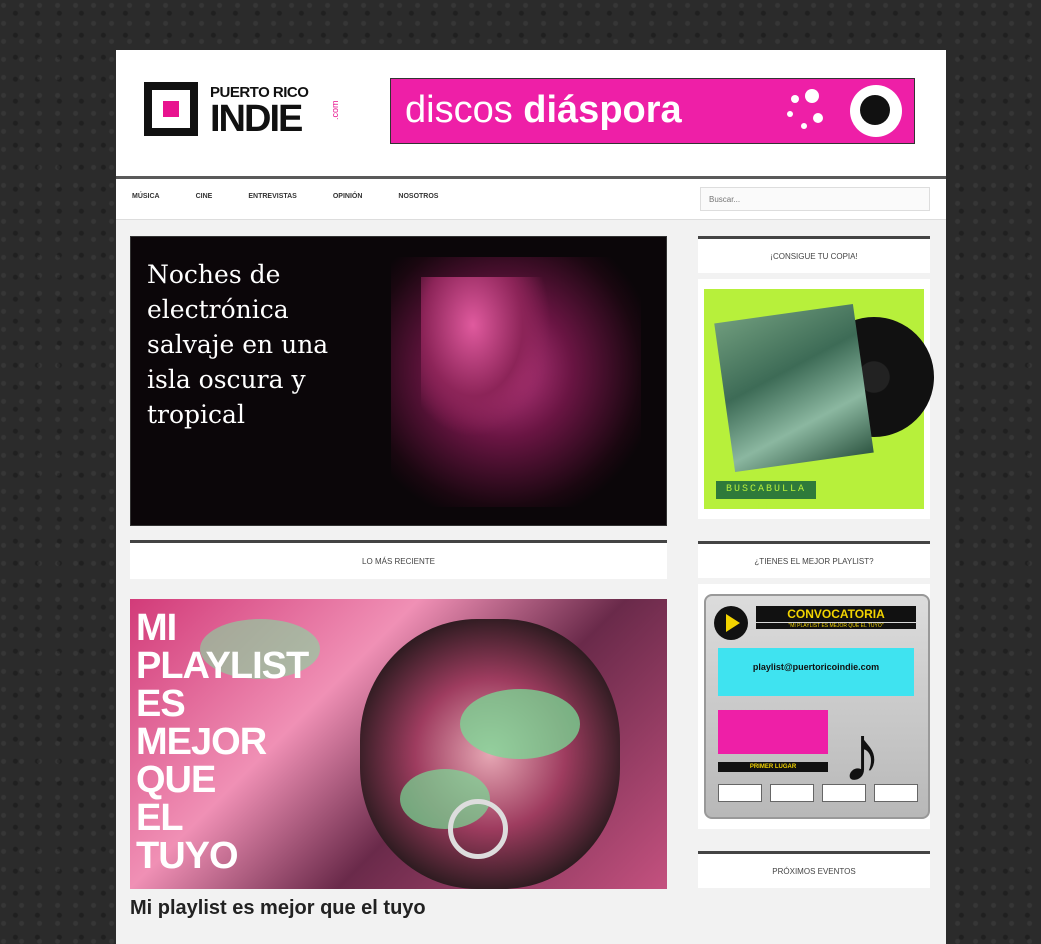 The height and width of the screenshot is (944, 1041). Describe the element at coordinates (818, 793) in the screenshot. I see `sponsor-logos` at that location.